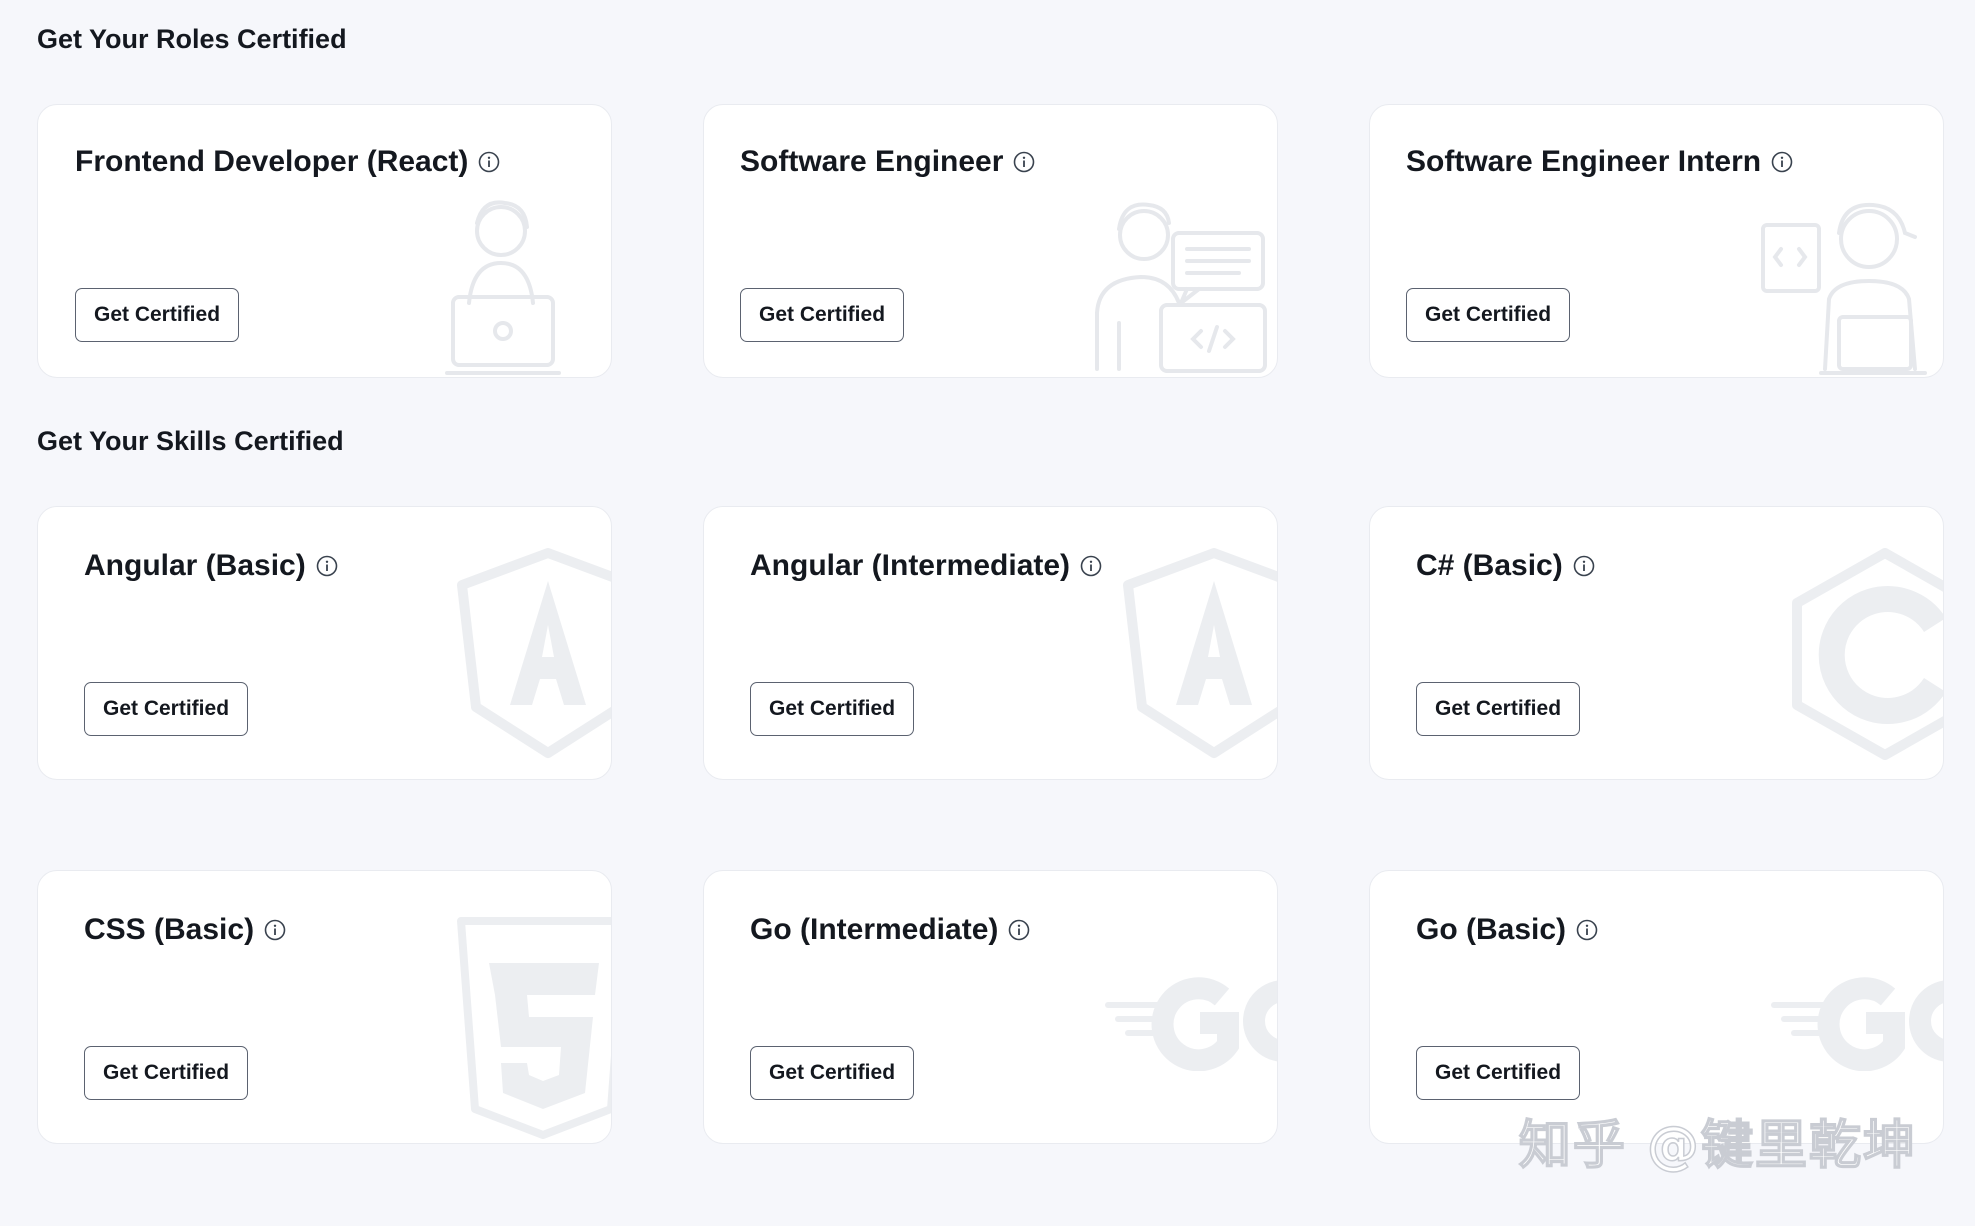 The image size is (1975, 1226). What do you see at coordinates (169, 929) in the screenshot?
I see `skill-title-text: CSS (Basic)` at bounding box center [169, 929].